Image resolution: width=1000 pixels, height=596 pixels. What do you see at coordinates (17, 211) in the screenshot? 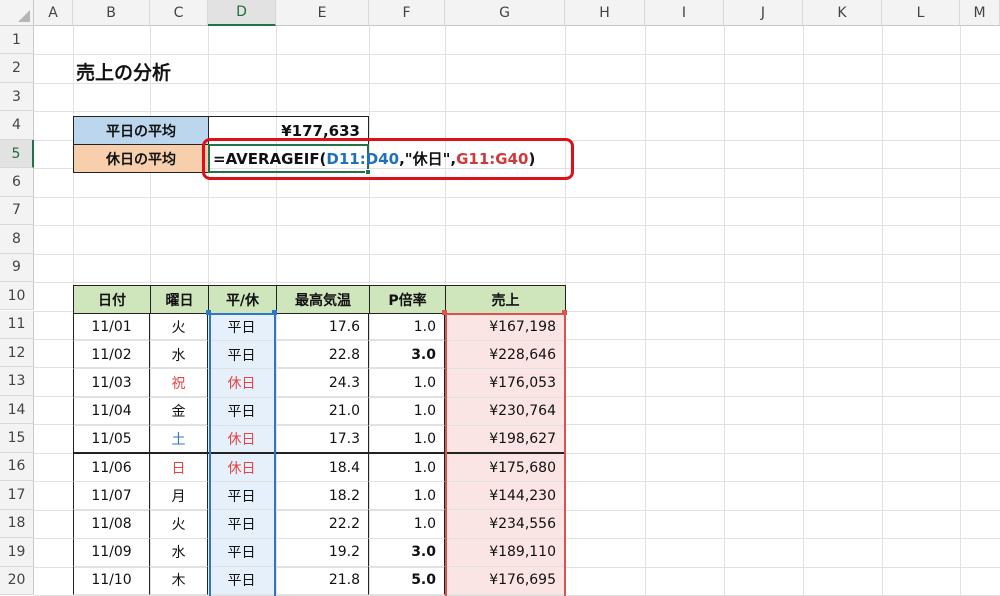
I see `row-header-7: 7` at bounding box center [17, 211].